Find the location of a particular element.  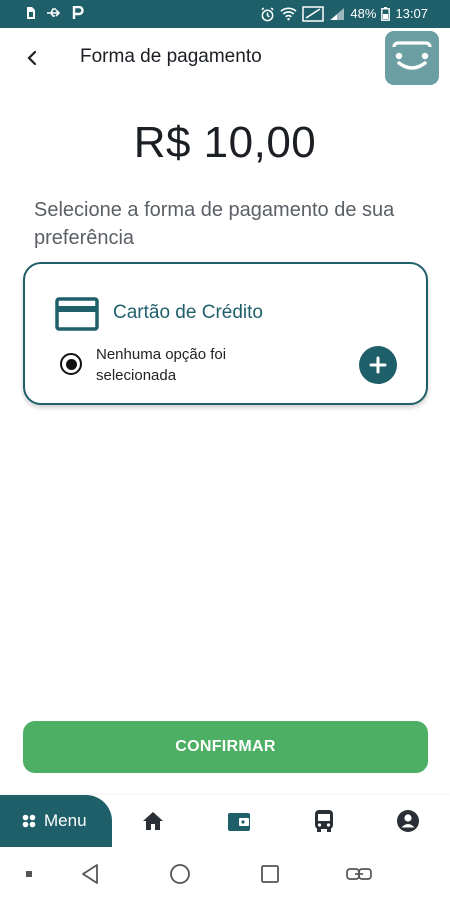

wifi-icon is located at coordinates (289, 14).